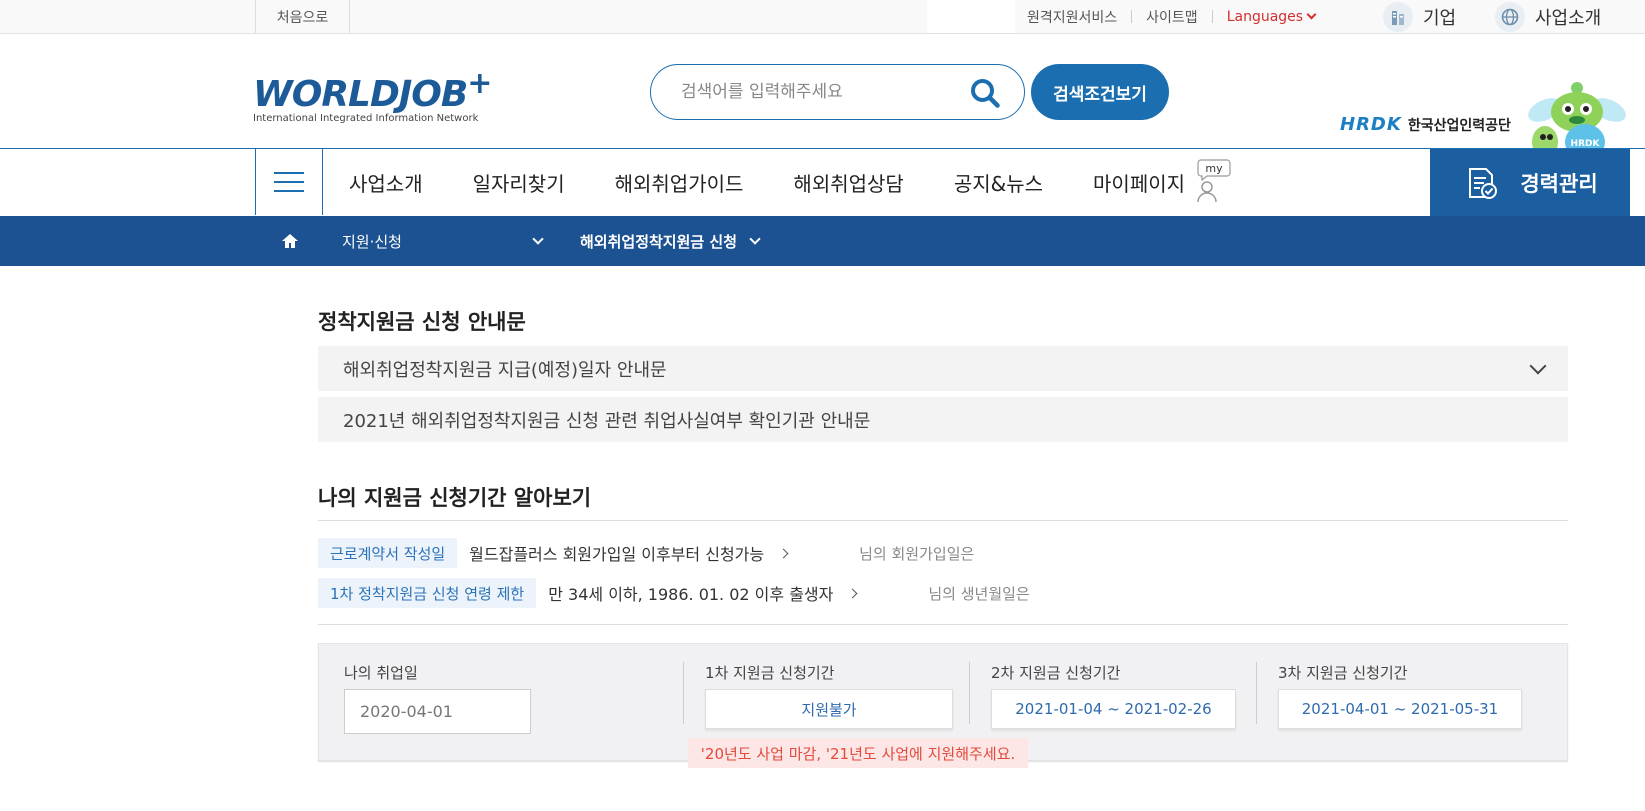  Describe the element at coordinates (917, 553) in the screenshot. I see `info-note: 님의 회원가입일은` at that location.